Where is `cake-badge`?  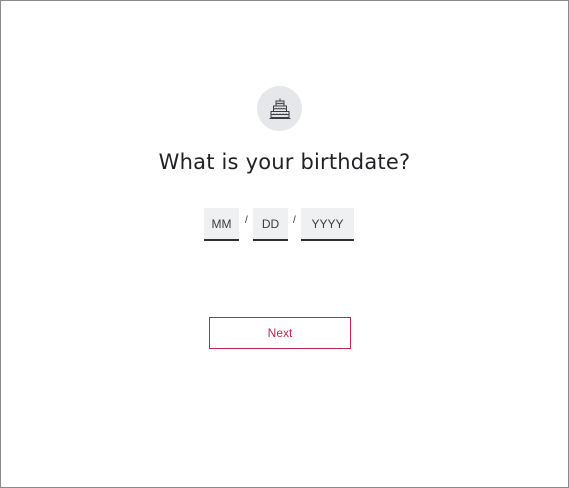 cake-badge is located at coordinates (279, 108).